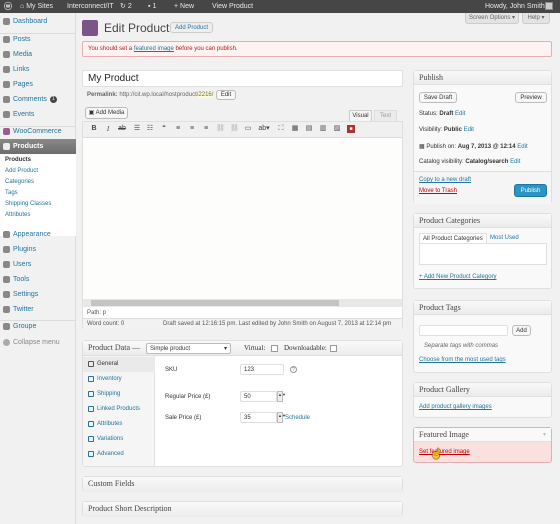  Describe the element at coordinates (469, 130) in the screenshot. I see `visibility-edit-link: Edit` at that location.